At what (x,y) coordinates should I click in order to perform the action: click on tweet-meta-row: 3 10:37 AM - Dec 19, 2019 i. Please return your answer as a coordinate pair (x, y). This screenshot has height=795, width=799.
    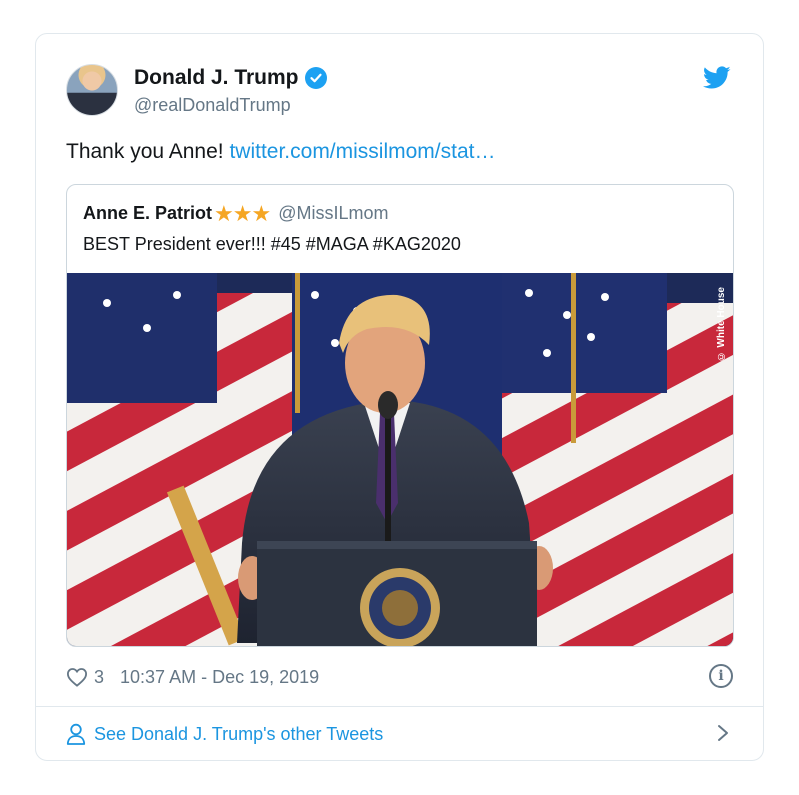
    Looking at the image, I should click on (399, 677).